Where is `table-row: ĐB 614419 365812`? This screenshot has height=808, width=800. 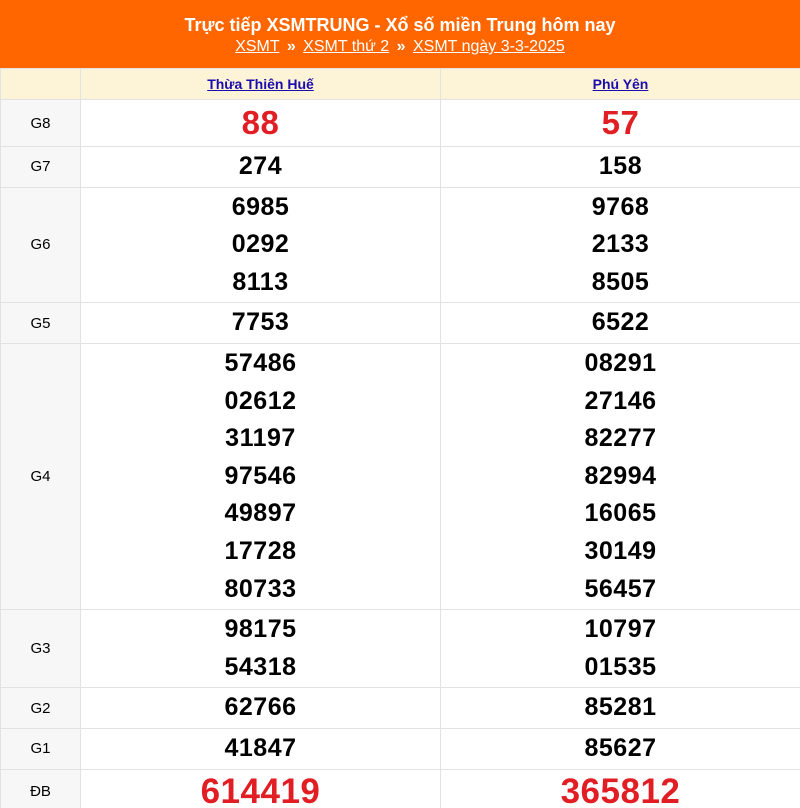 table-row: ĐB 614419 365812 is located at coordinates (400, 788).